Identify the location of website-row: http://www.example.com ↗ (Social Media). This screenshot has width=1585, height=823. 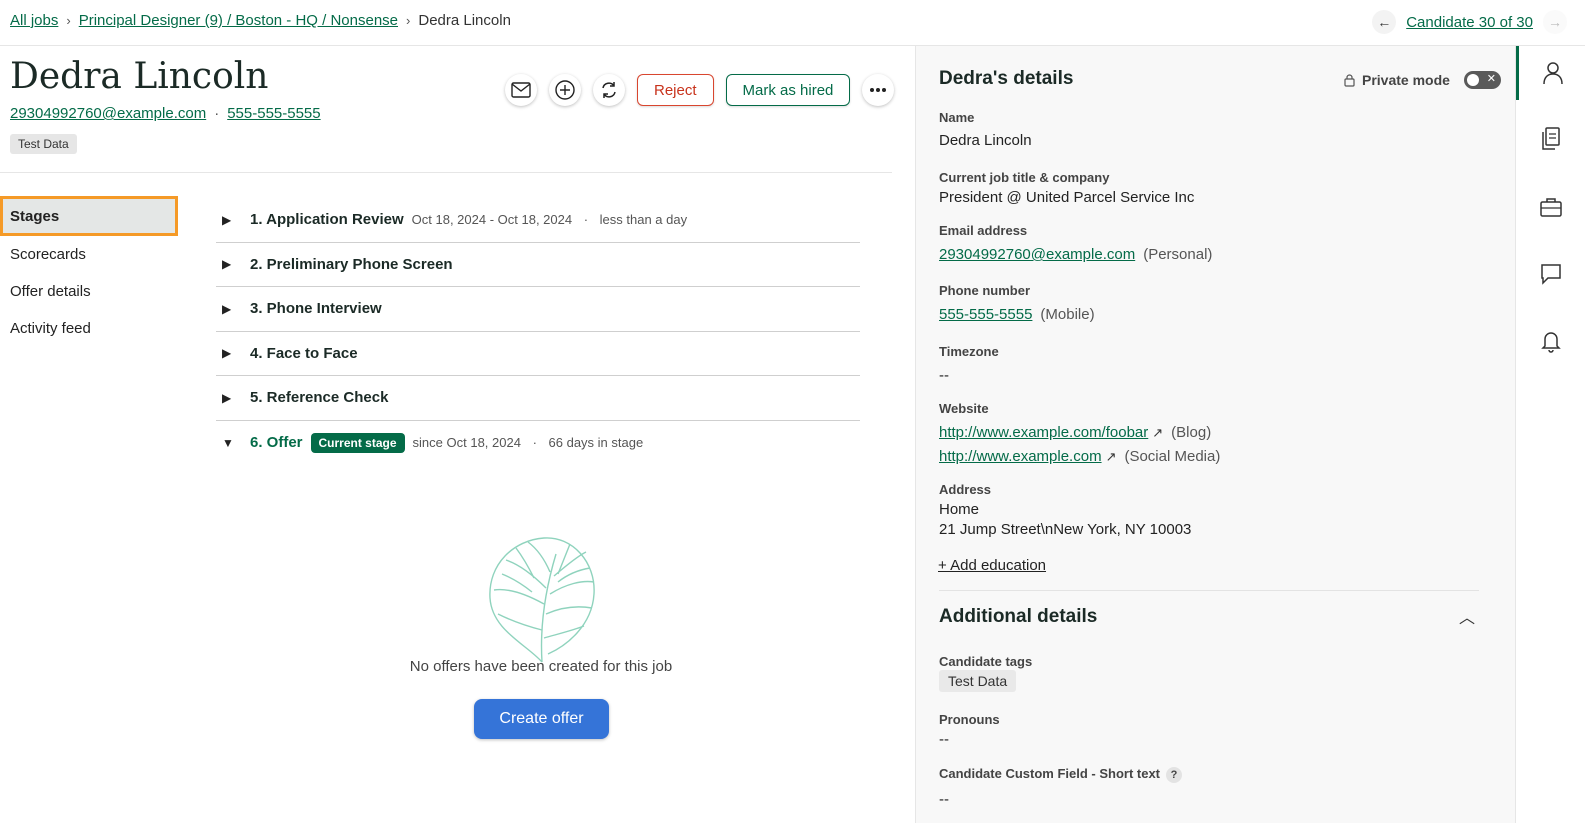
(1079, 456).